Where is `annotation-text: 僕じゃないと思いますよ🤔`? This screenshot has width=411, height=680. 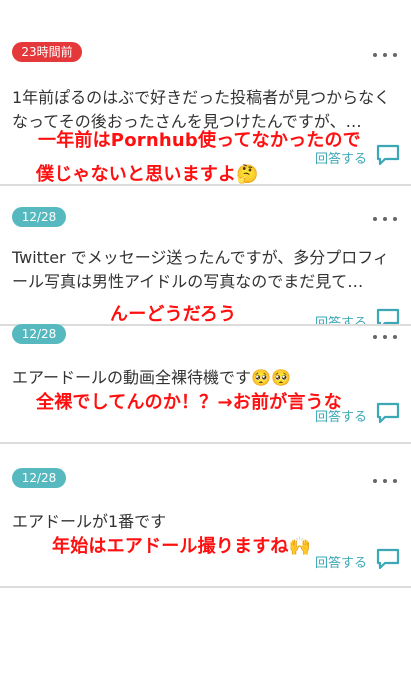 annotation-text: 僕じゃないと思いますよ🤔 is located at coordinates (147, 174).